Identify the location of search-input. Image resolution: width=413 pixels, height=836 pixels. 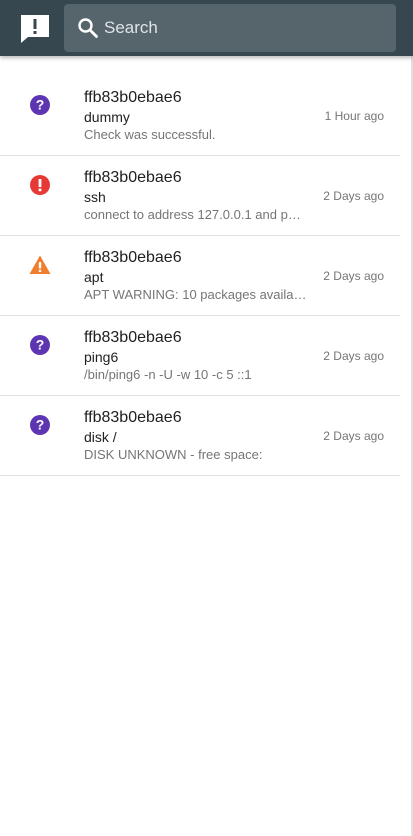
(244, 28).